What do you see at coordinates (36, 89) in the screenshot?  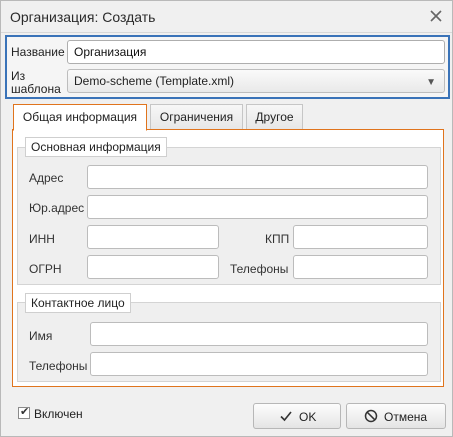 I see `template-label-line2: шаблона` at bounding box center [36, 89].